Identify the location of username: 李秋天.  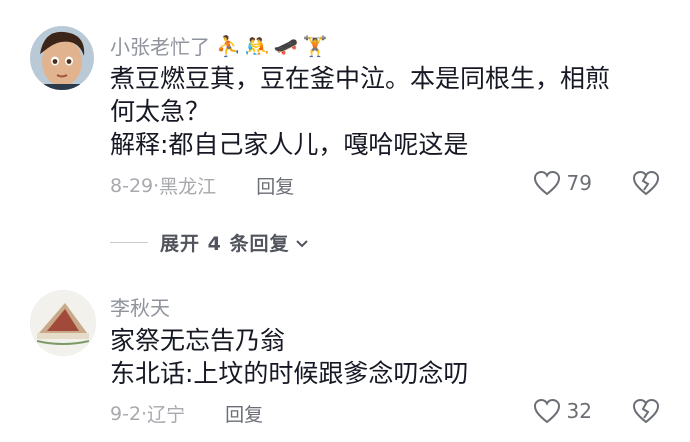
(140, 306).